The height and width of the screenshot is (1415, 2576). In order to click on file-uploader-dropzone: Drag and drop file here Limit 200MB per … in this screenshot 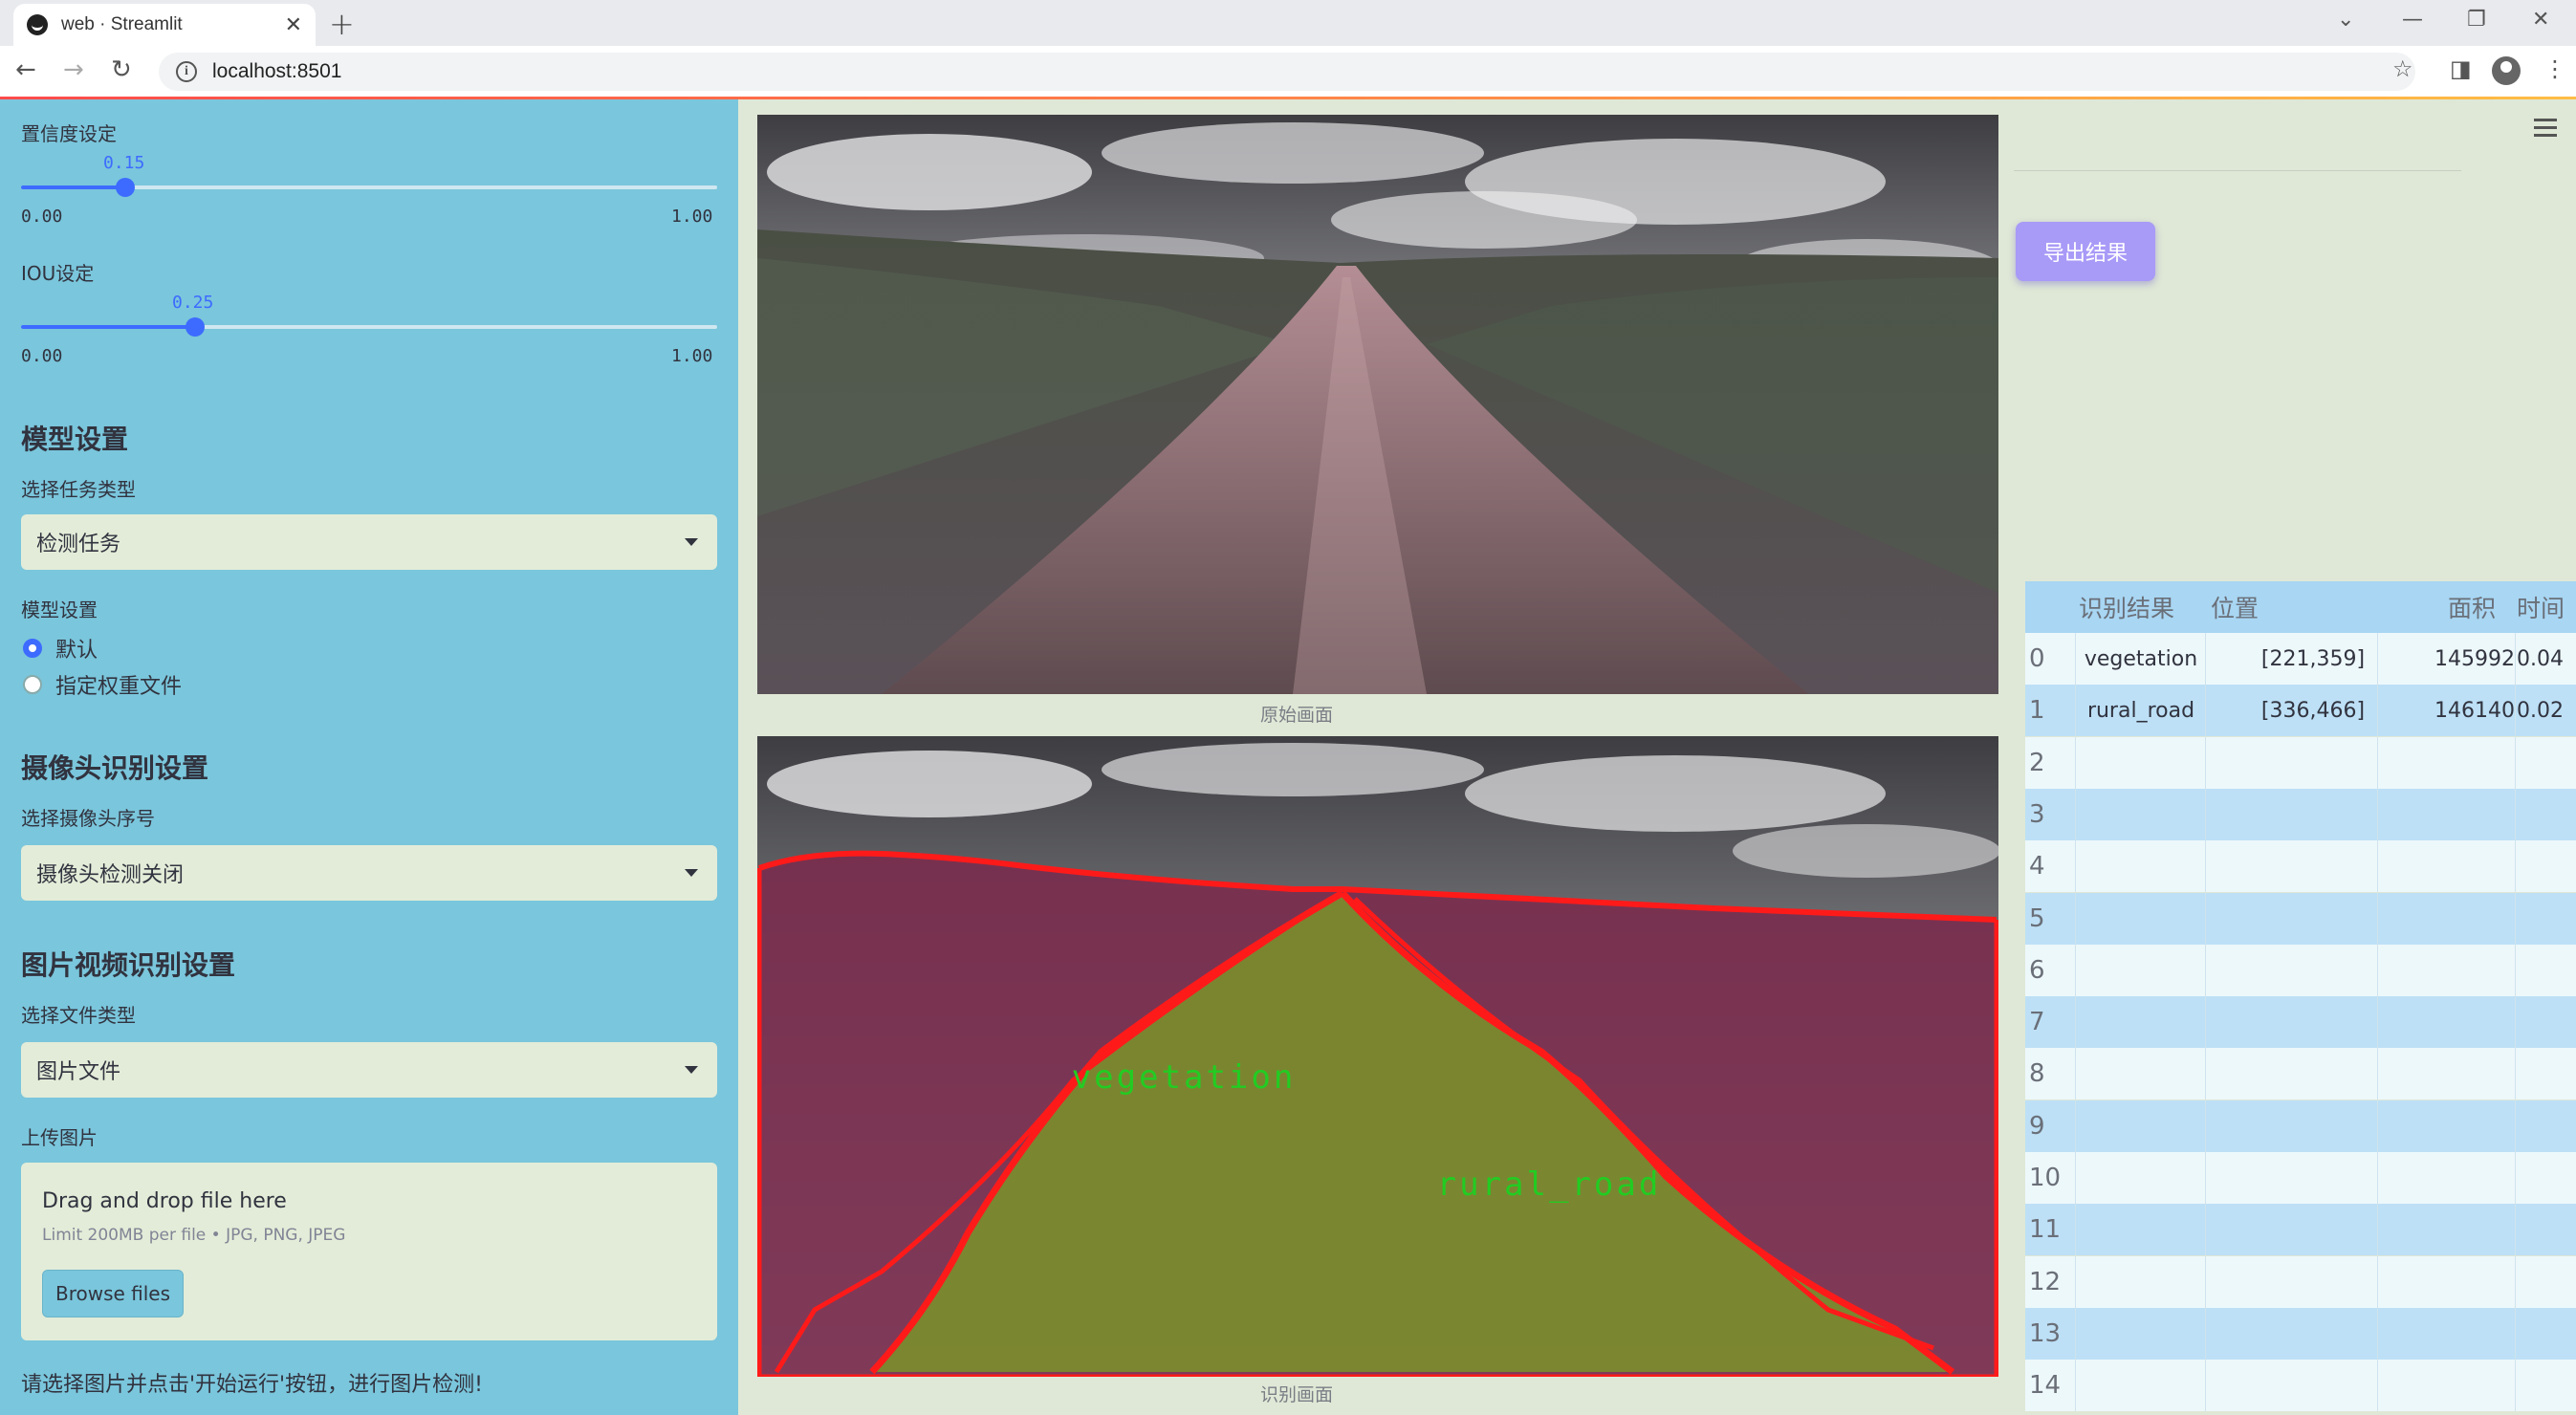, I will do `click(369, 1251)`.